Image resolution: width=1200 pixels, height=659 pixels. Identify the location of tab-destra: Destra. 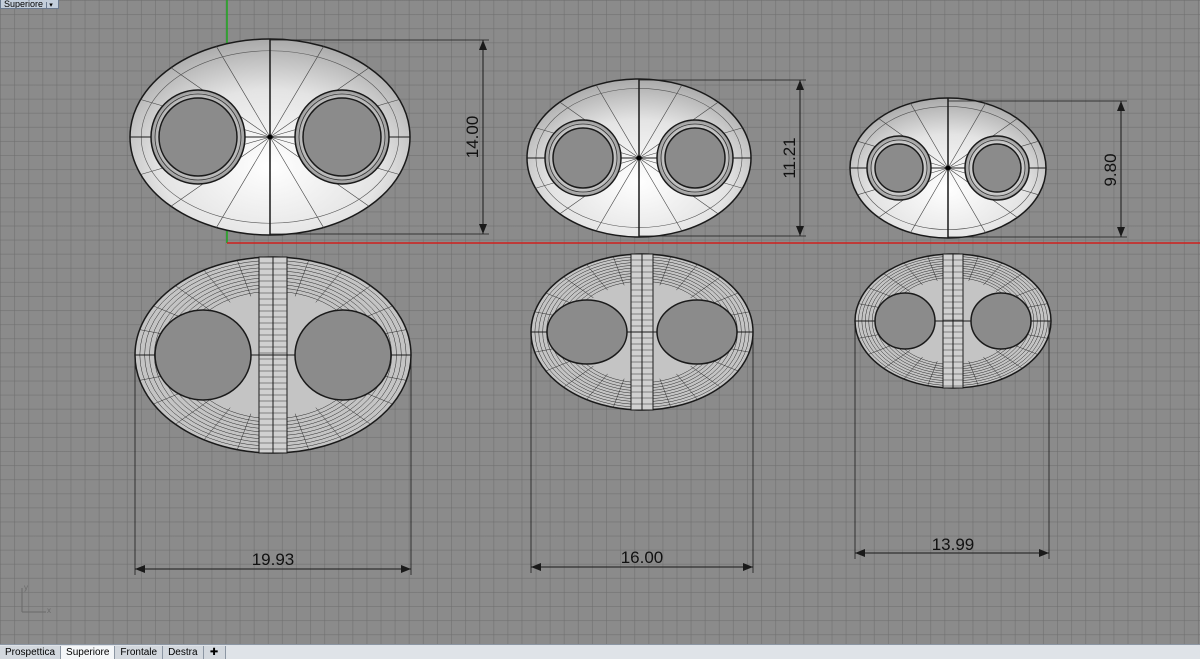
(183, 652).